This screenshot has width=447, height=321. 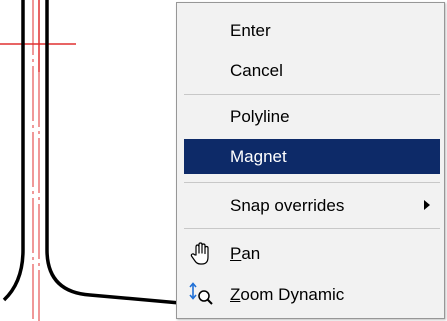 I want to click on menu-item-label: Snap overrides, so click(x=287, y=205).